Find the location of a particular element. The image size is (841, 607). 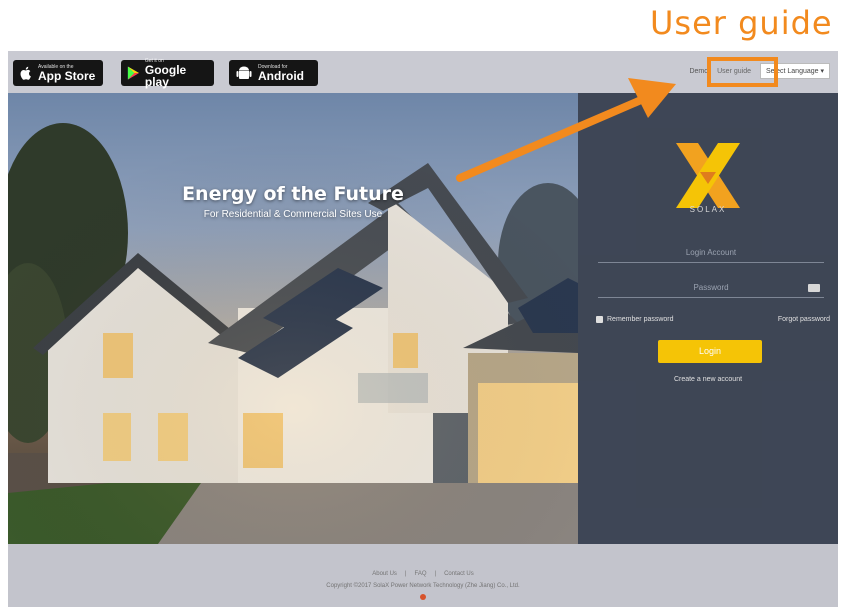

footer-links: About Us | FAQ | Contact Us is located at coordinates (423, 574).